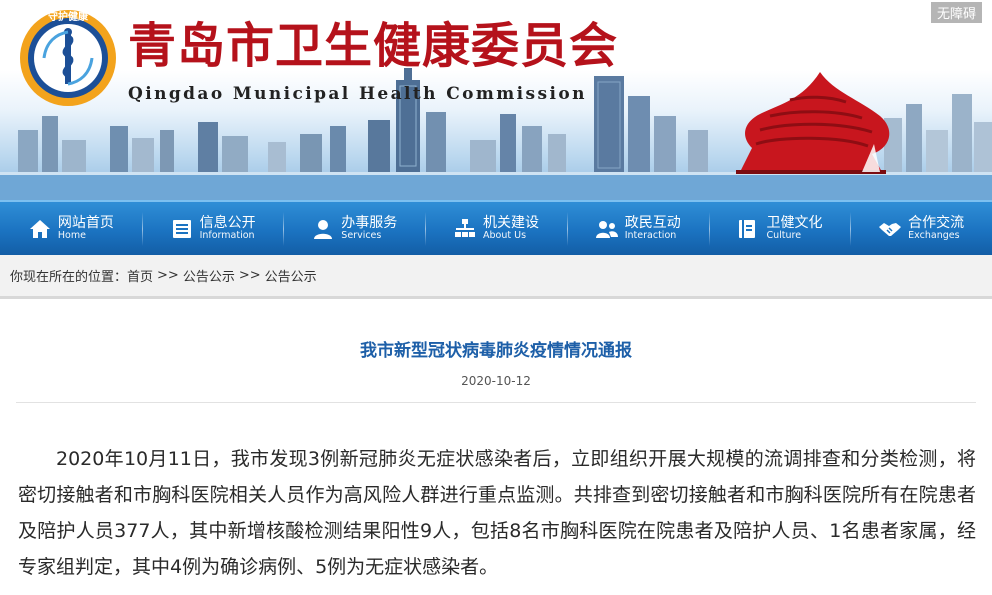  Describe the element at coordinates (71, 235) in the screenshot. I see `nav-sublabel: Home` at that location.